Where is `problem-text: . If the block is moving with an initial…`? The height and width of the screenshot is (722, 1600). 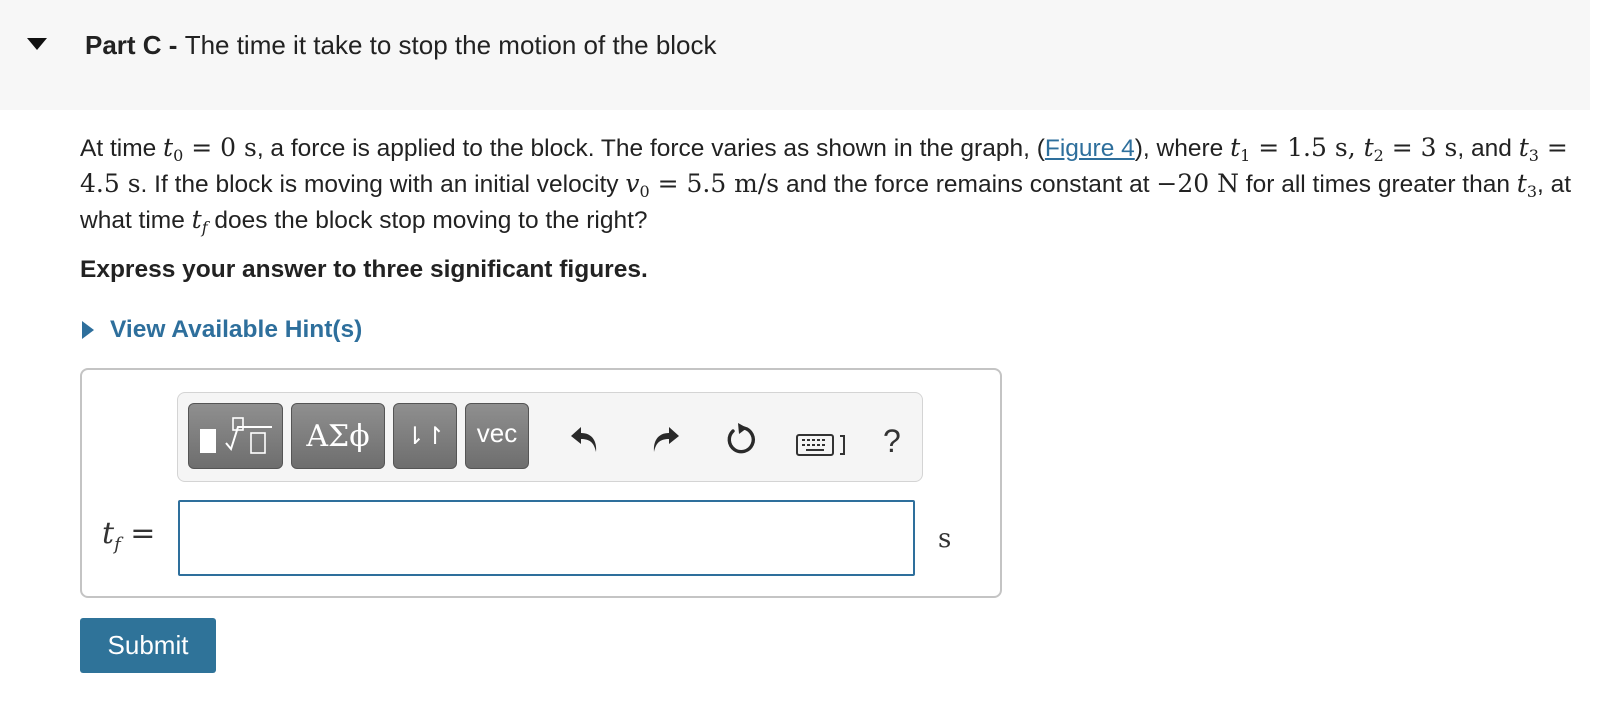 problem-text: . If the block is moving with an initial… is located at coordinates (383, 184).